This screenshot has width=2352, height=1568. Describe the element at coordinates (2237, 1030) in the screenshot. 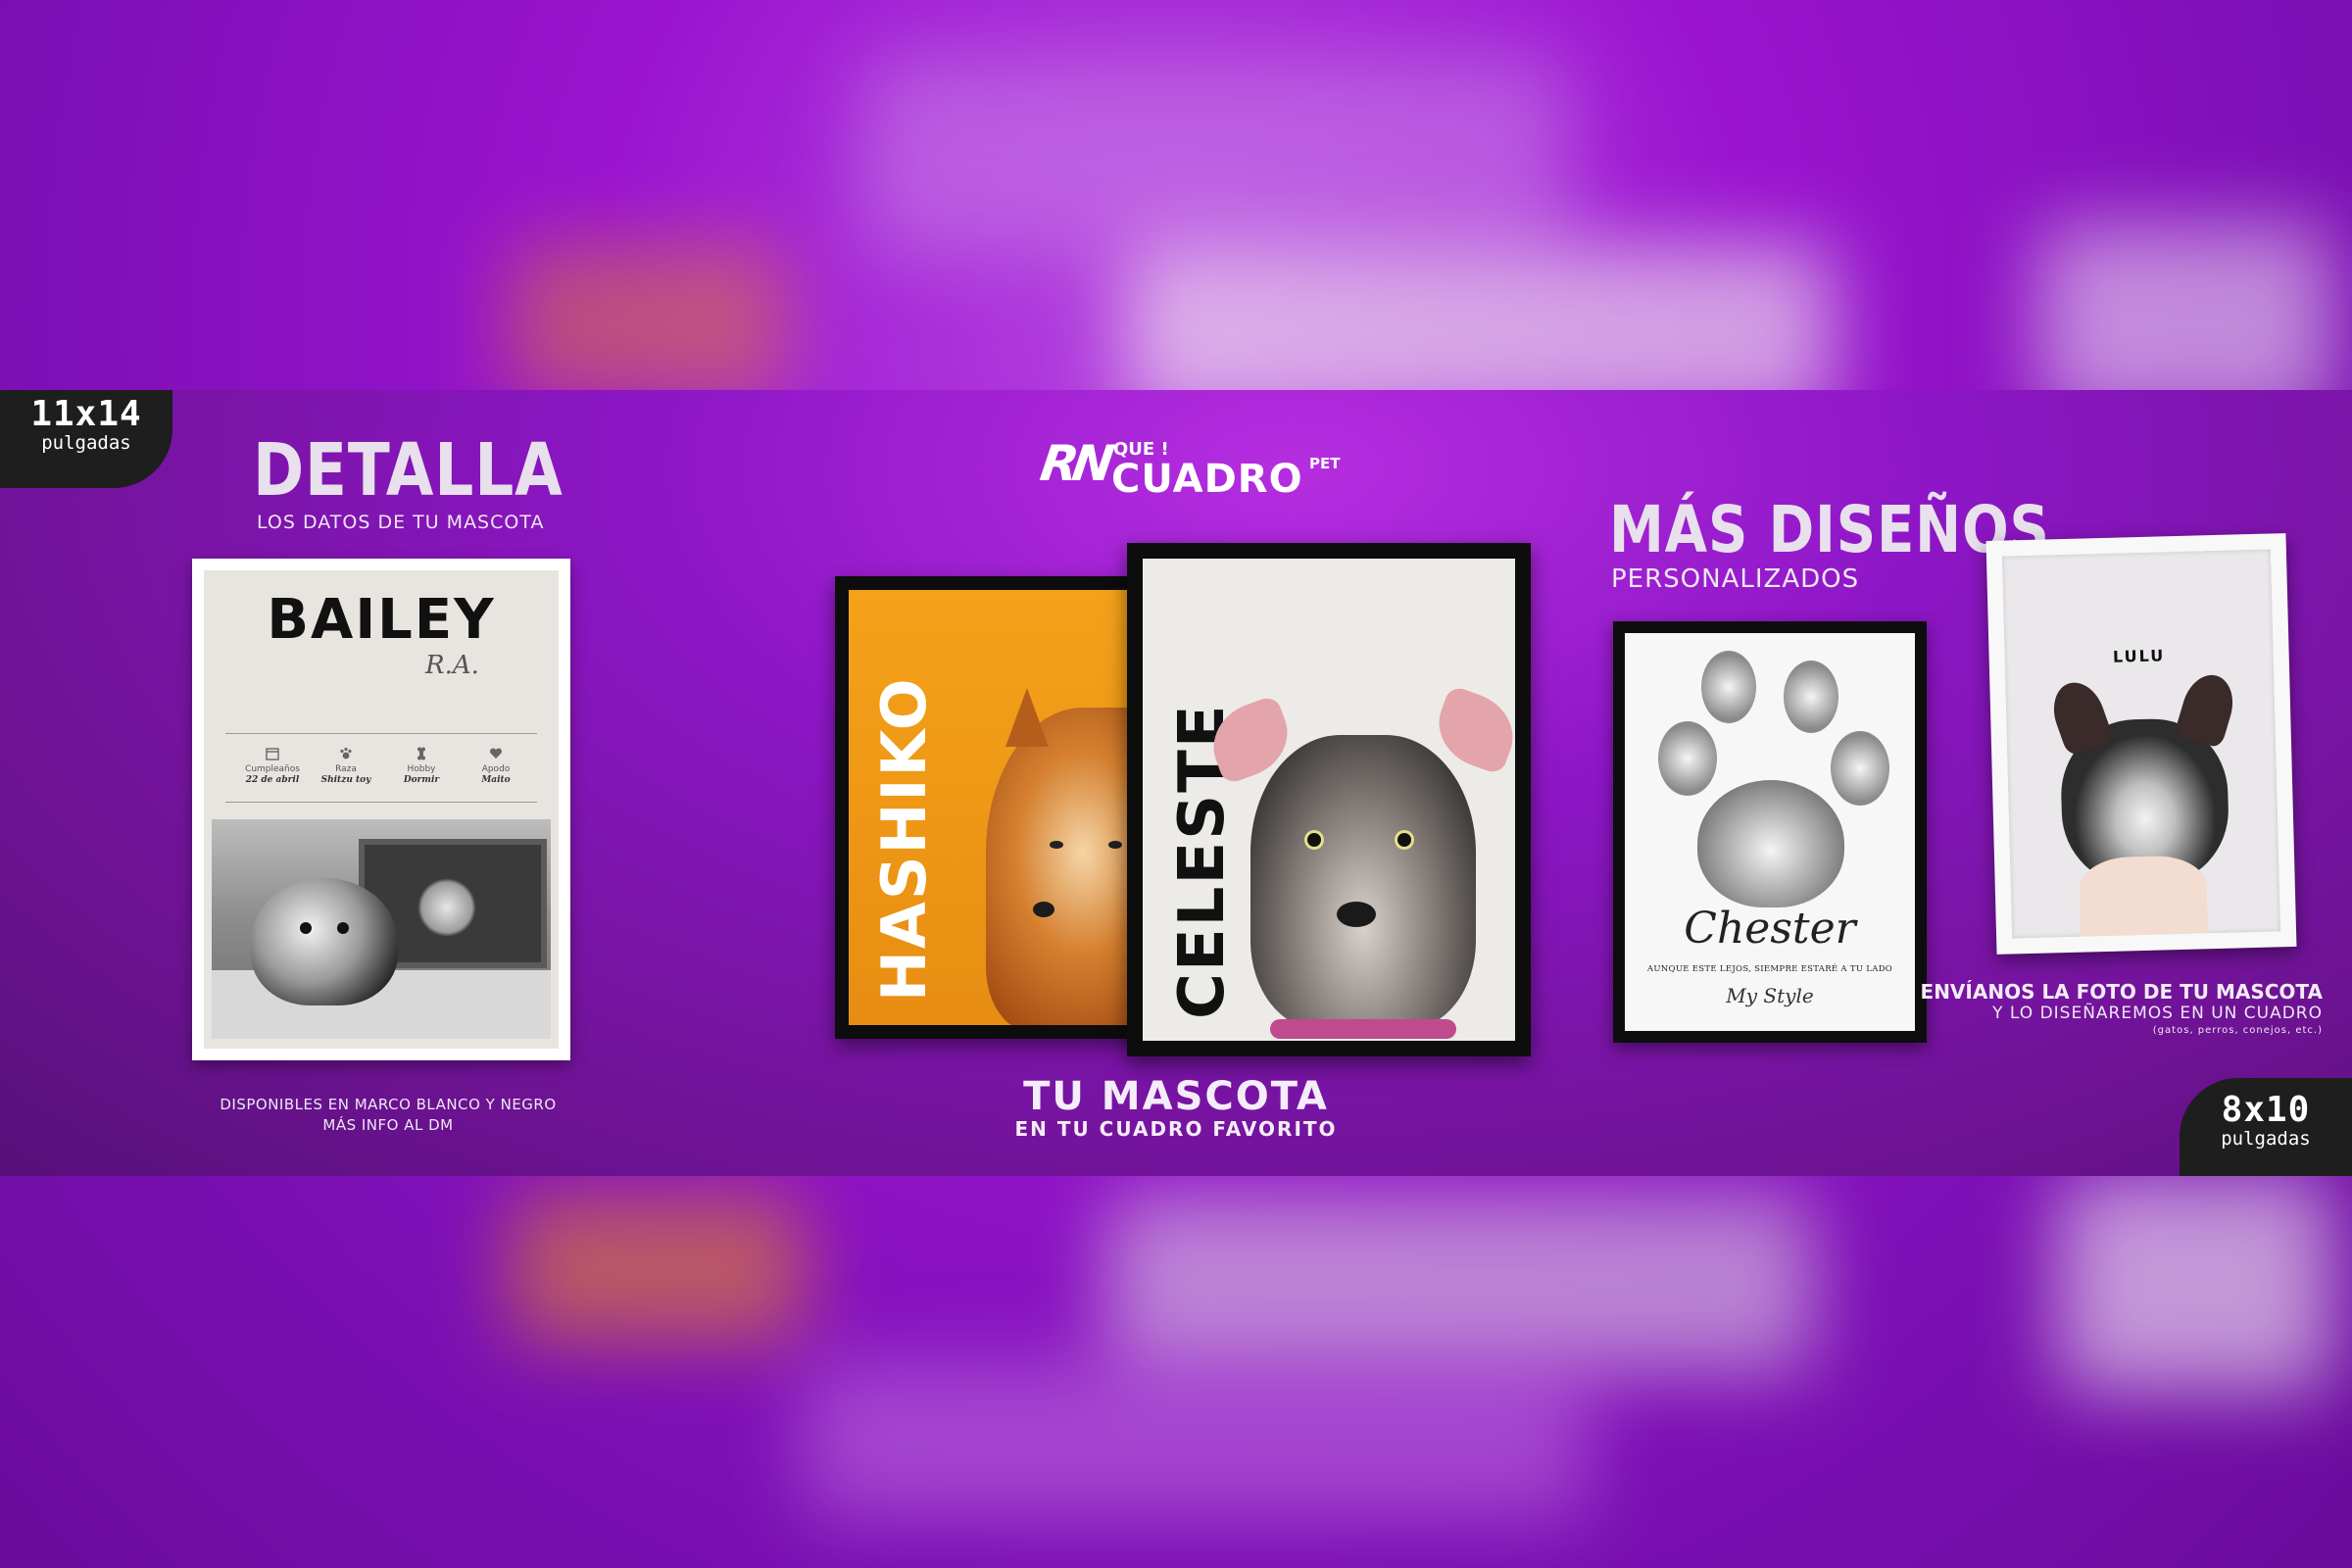

I see `right-cta-line3: (gatos, perros, conejos, etc.)` at that location.